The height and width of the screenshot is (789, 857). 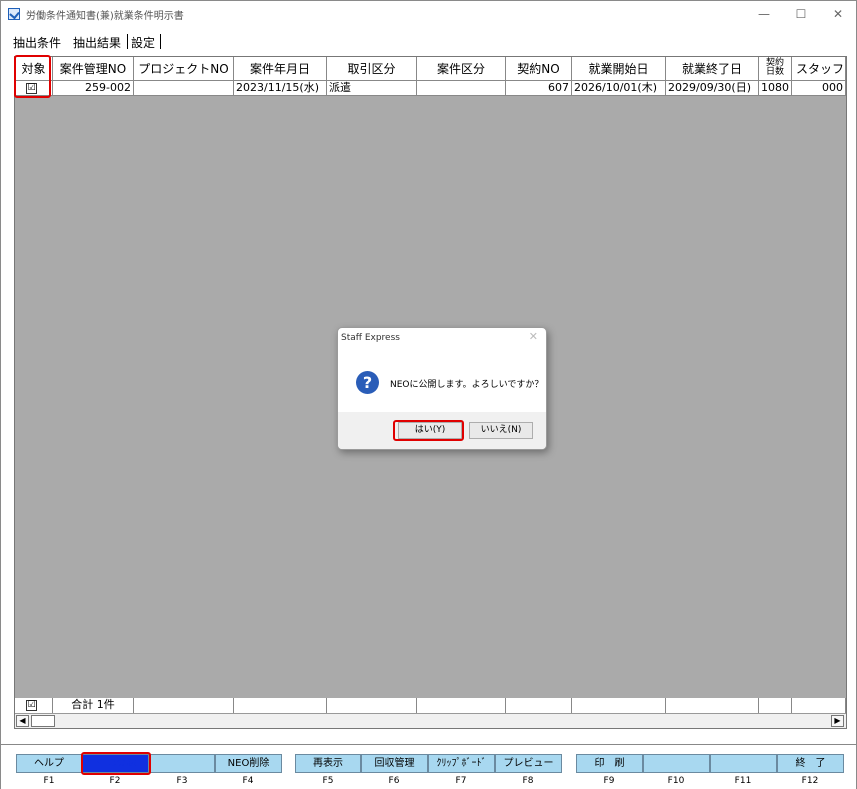 What do you see at coordinates (143, 42) in the screenshot?
I see `tab-settings: 設定` at bounding box center [143, 42].